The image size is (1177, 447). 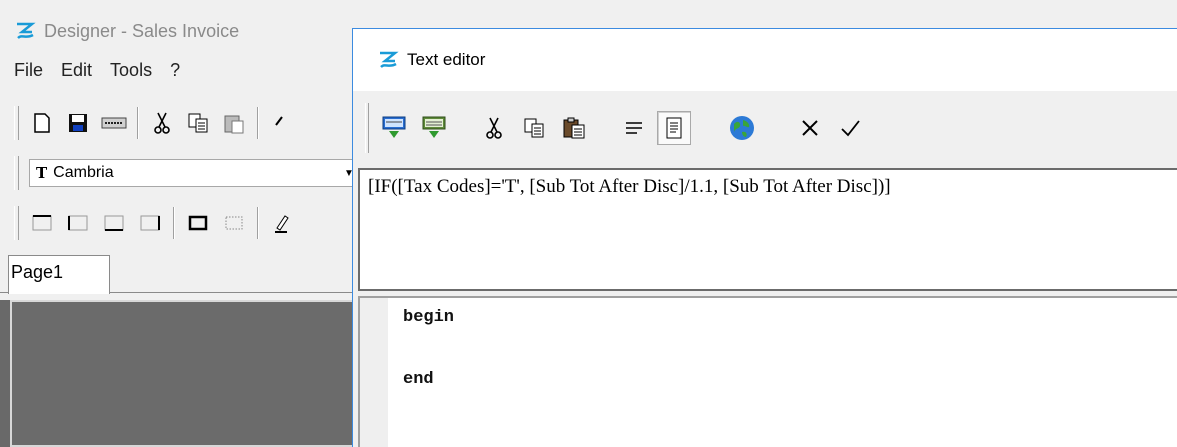 I want to click on script-line-begin: begin, so click(x=429, y=317).